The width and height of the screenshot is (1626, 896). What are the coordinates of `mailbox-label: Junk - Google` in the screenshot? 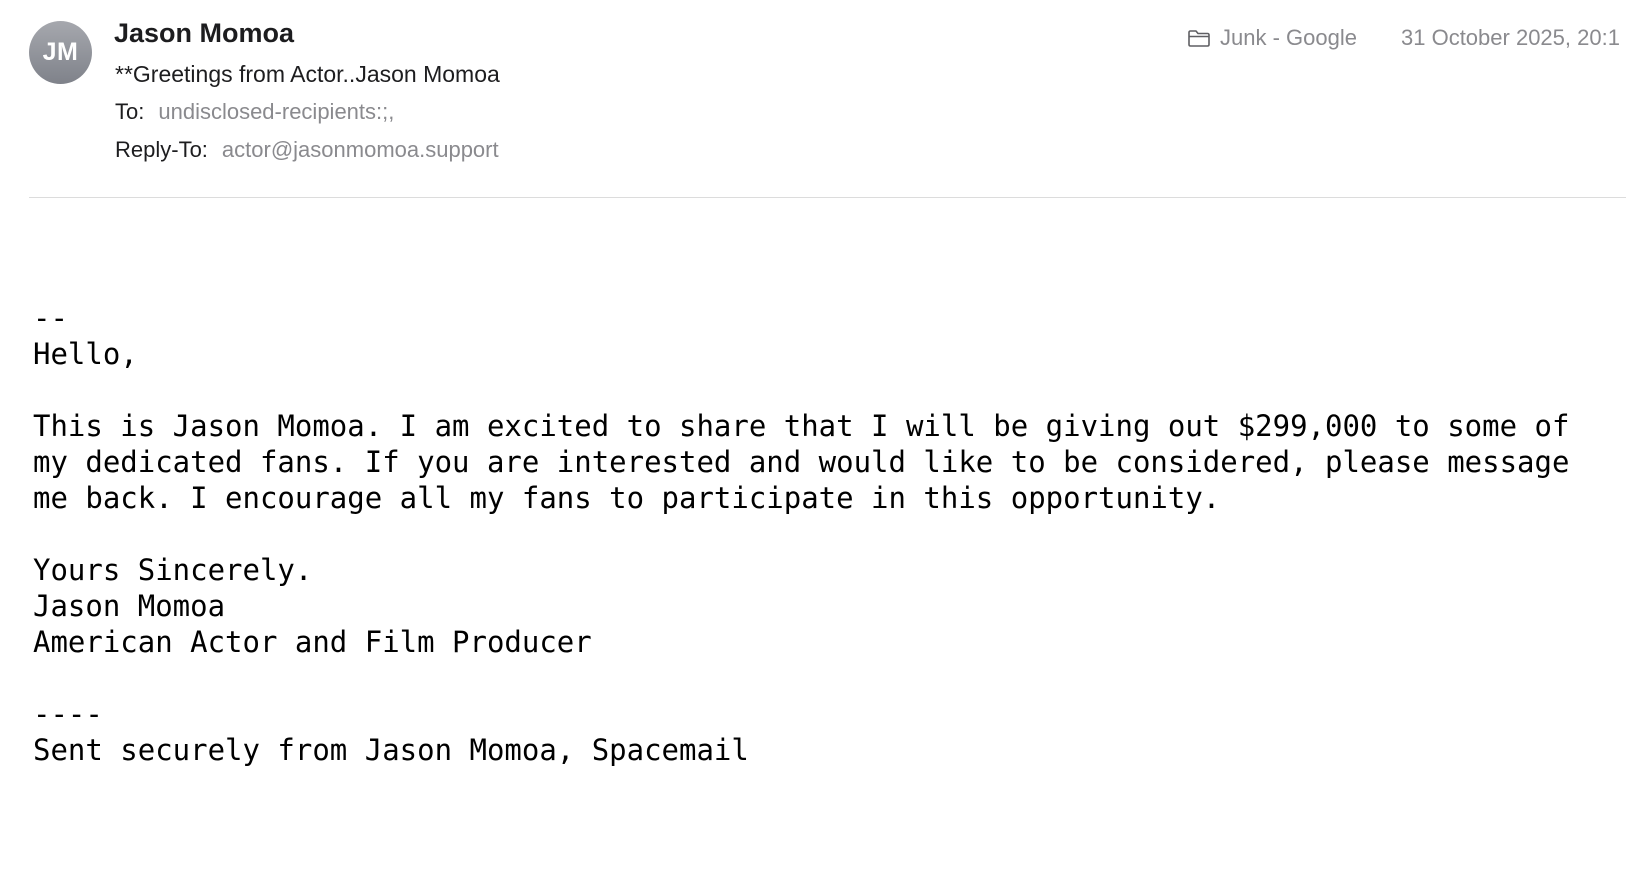 It's located at (1272, 38).